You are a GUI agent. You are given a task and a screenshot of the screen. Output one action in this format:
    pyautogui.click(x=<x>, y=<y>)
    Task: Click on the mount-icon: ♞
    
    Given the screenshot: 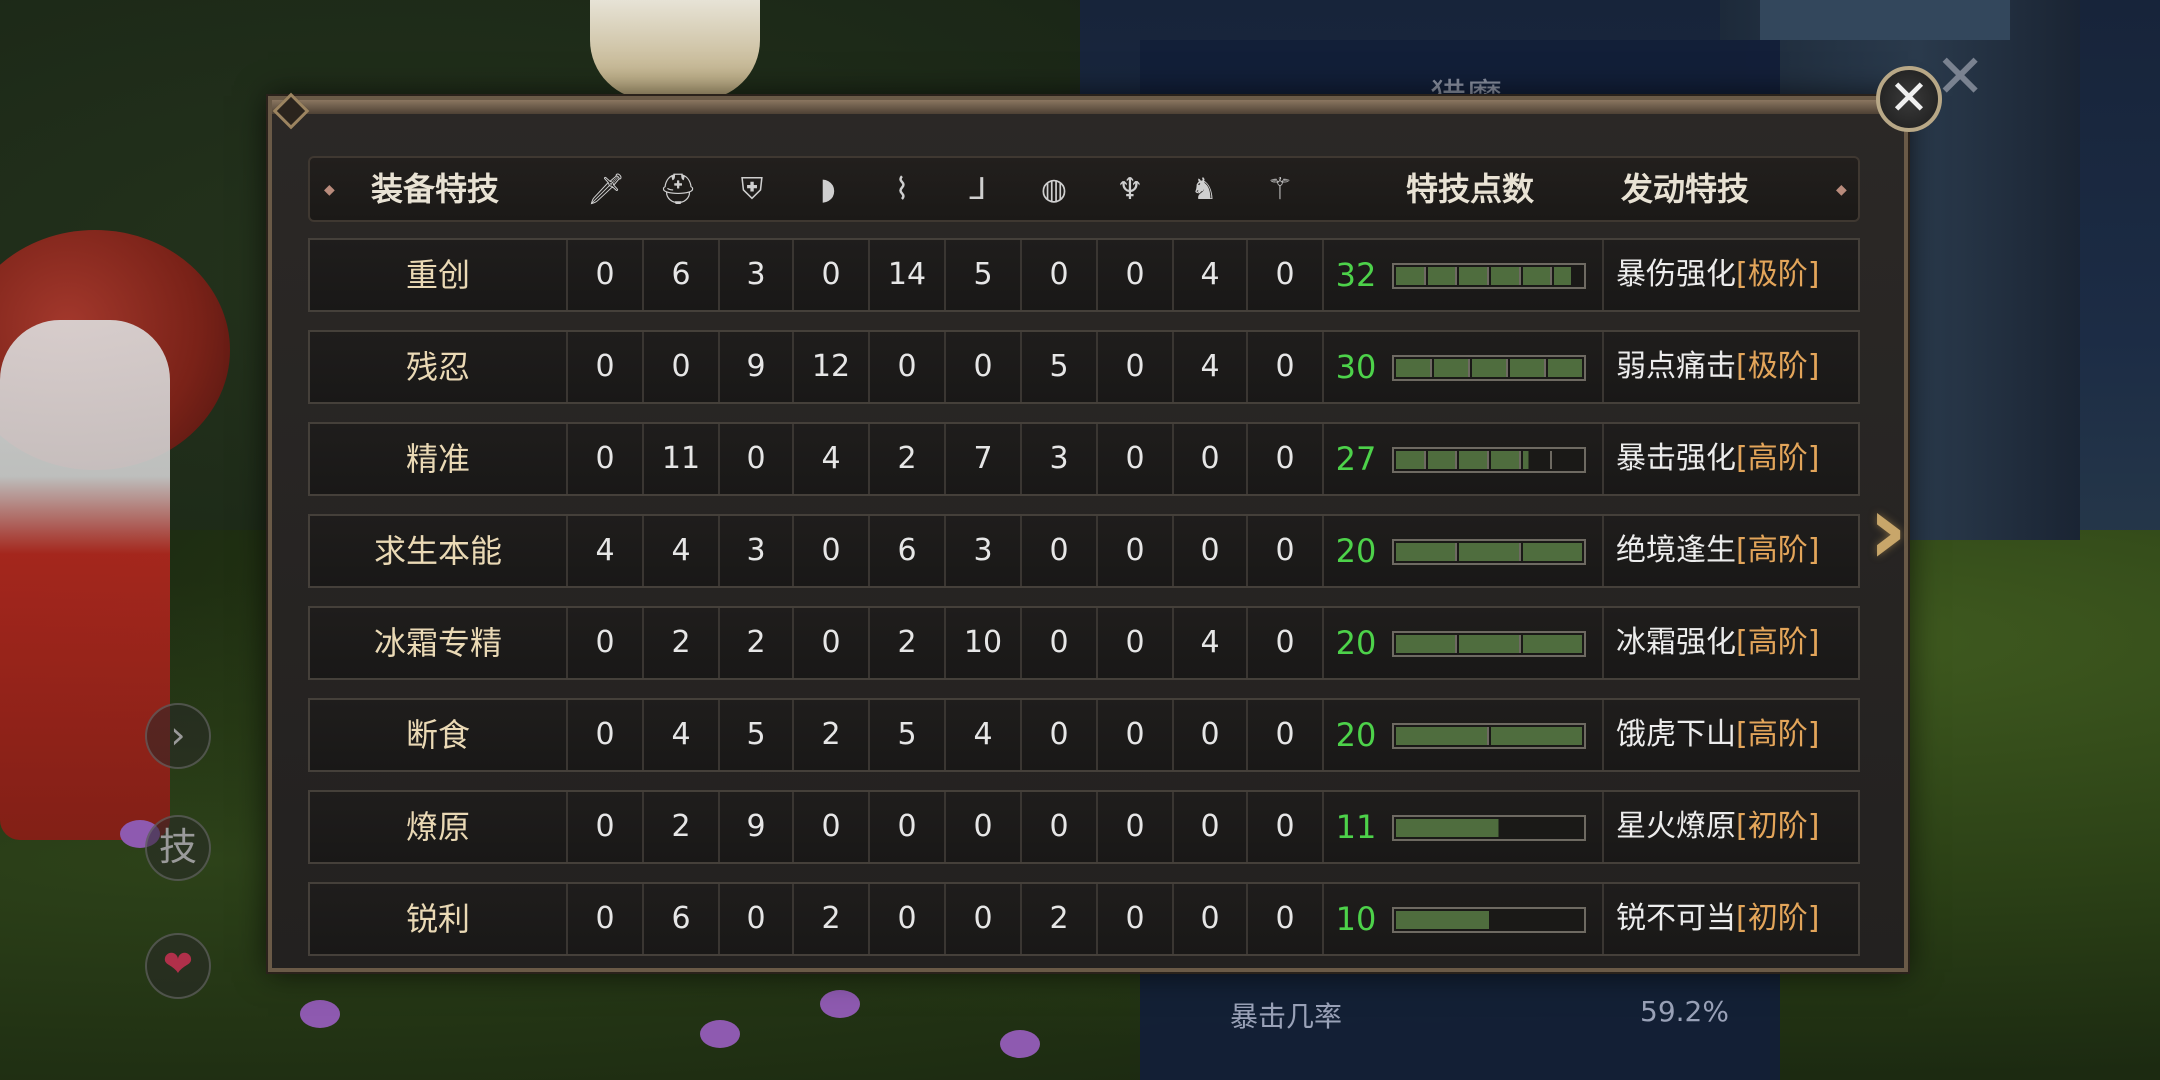 What is the action you would take?
    pyautogui.click(x=1204, y=189)
    